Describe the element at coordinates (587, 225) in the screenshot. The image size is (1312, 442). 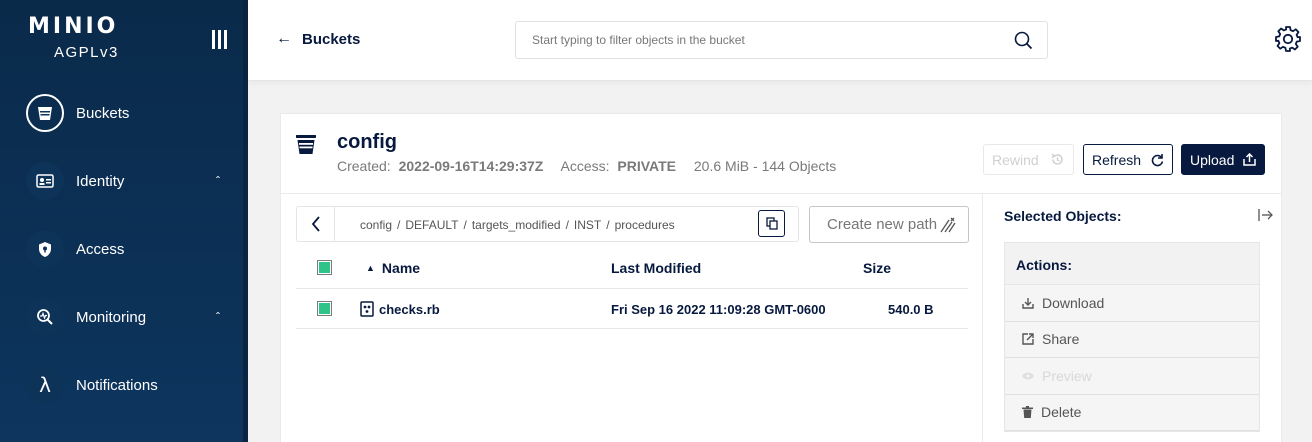
I see `breadcrumb-segment-inst: INST` at that location.